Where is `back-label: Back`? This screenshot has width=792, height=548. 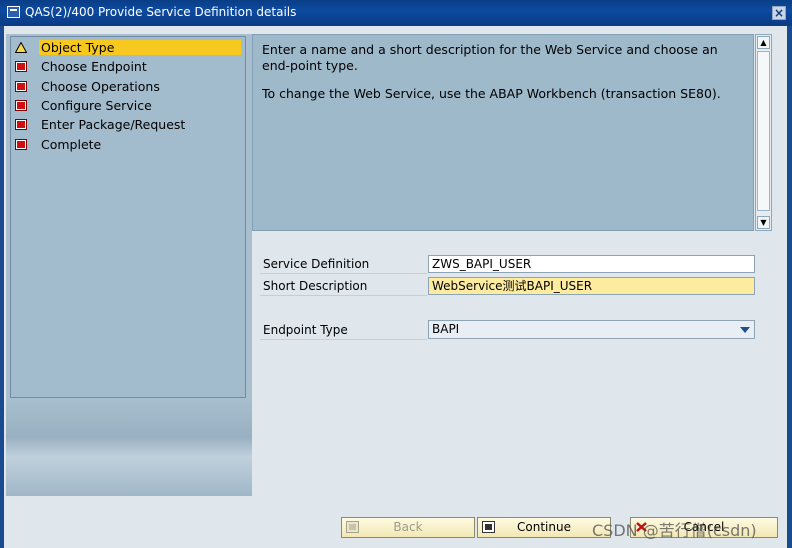 back-label: Back is located at coordinates (408, 527).